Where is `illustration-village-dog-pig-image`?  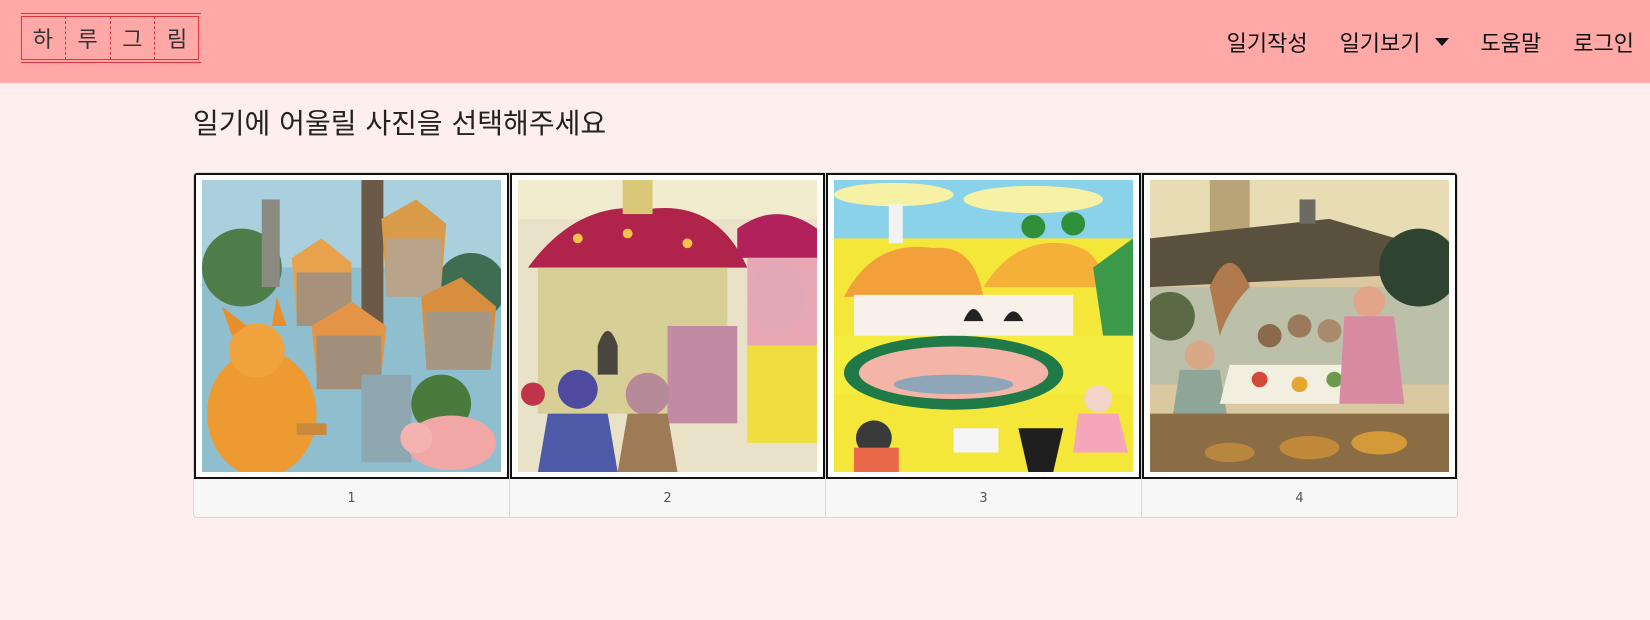 illustration-village-dog-pig-image is located at coordinates (351, 326).